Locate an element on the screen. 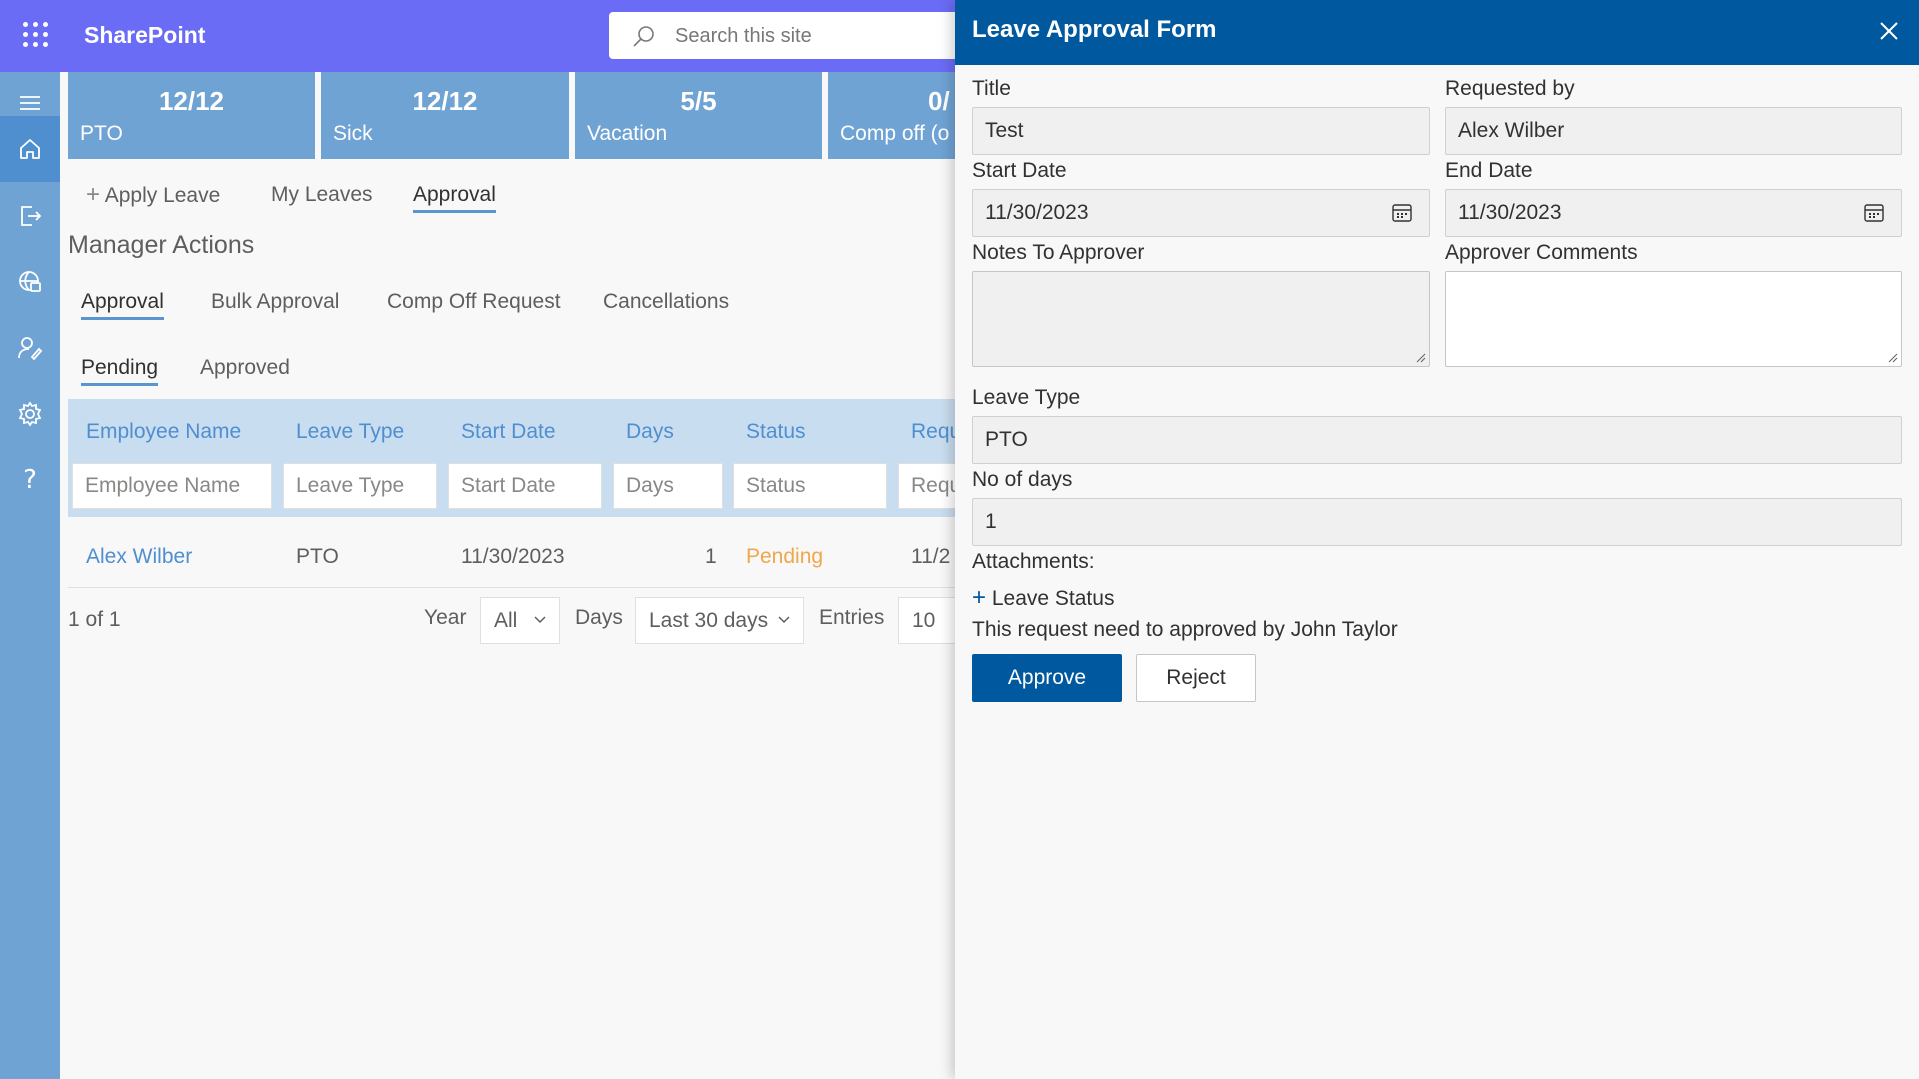  globe-icon is located at coordinates (30, 282).